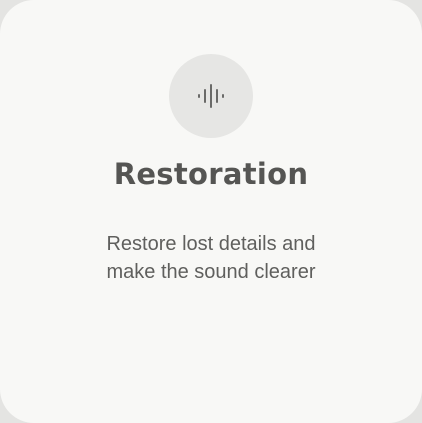 This screenshot has height=423, width=422. I want to click on icon-badge, so click(211, 96).